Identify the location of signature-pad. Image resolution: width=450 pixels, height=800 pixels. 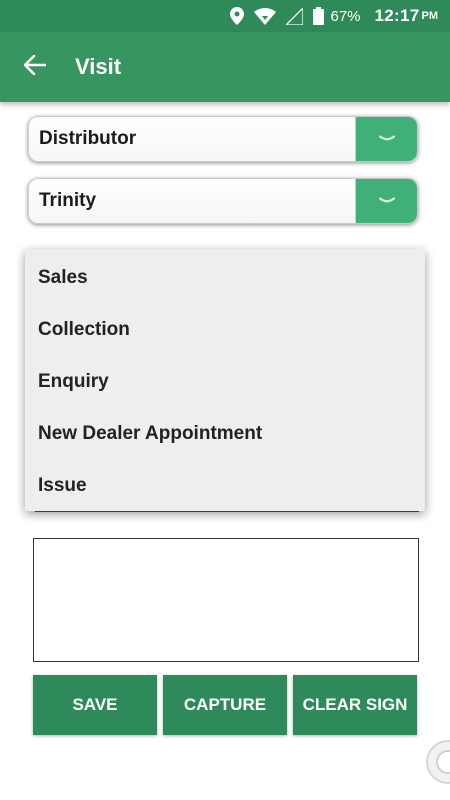
(226, 600).